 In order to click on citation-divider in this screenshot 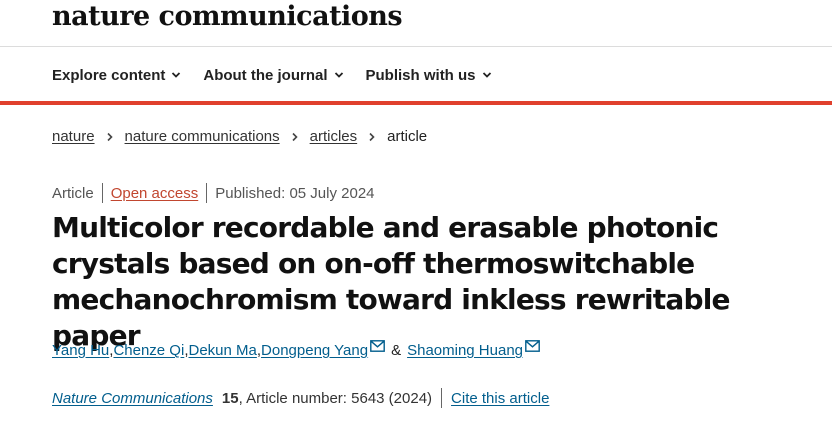, I will do `click(442, 398)`.